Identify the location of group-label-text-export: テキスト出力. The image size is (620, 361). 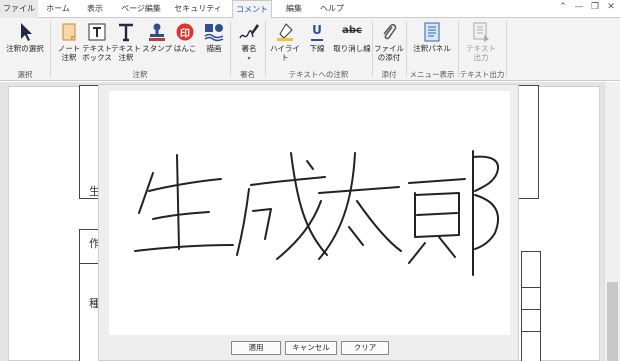
(482, 74).